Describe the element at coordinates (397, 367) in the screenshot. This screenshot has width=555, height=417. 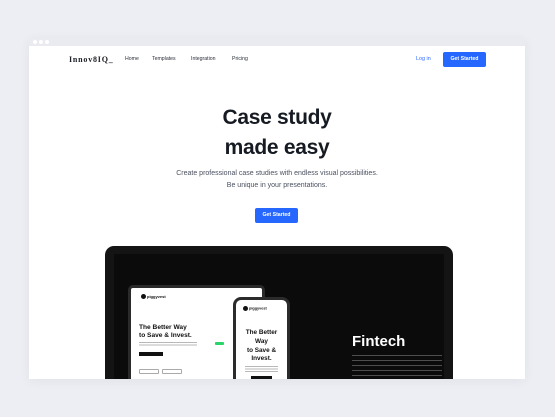
I see `category-description-lines` at that location.